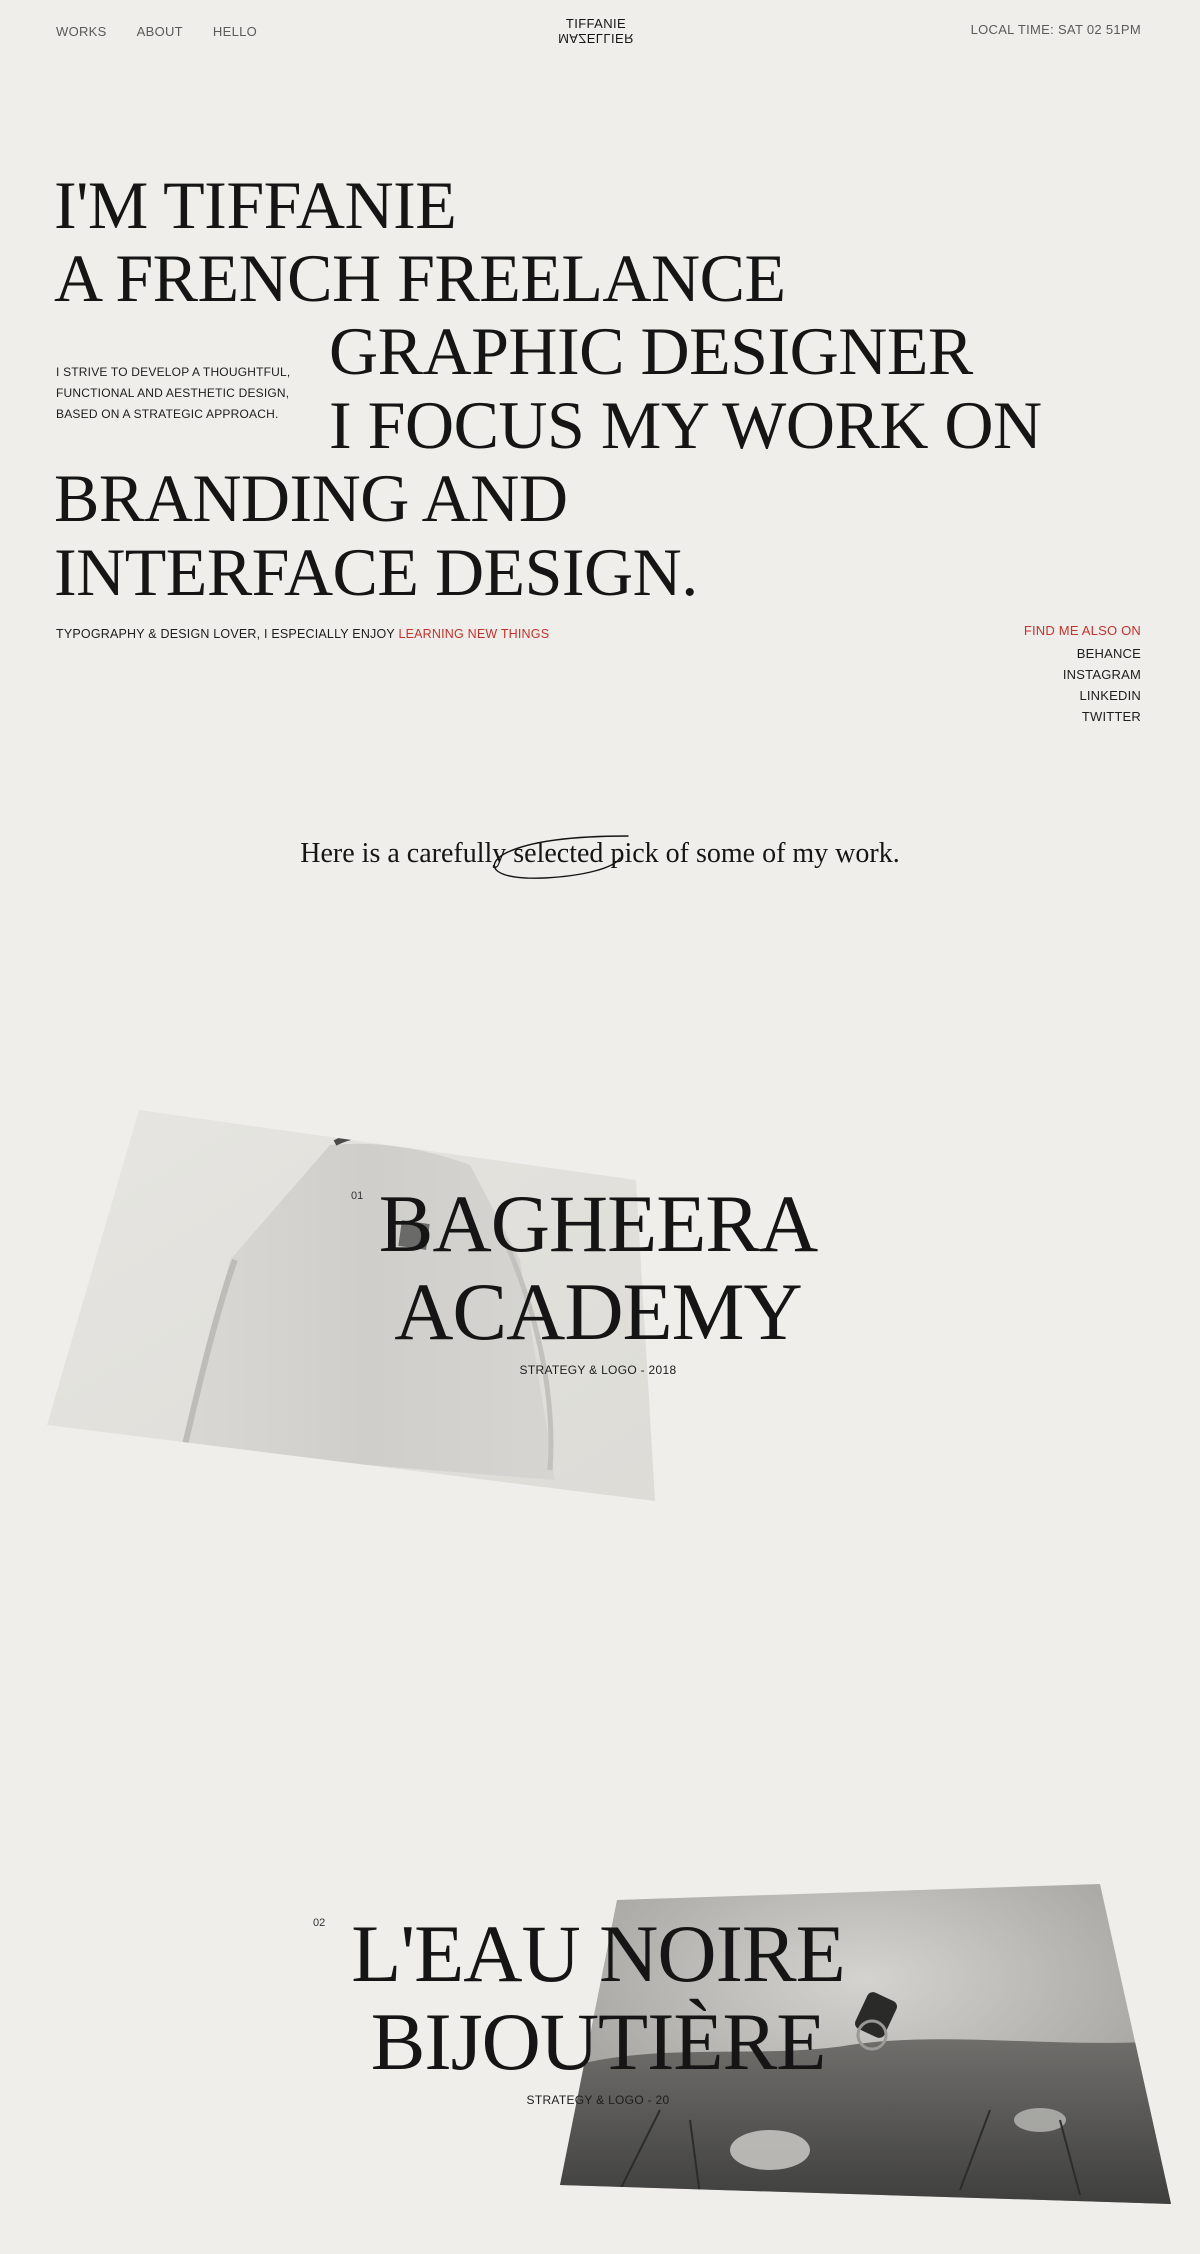 The height and width of the screenshot is (2254, 1200). Describe the element at coordinates (598, 1223) in the screenshot. I see `project-1-title-line-1: BAGHEERA` at that location.